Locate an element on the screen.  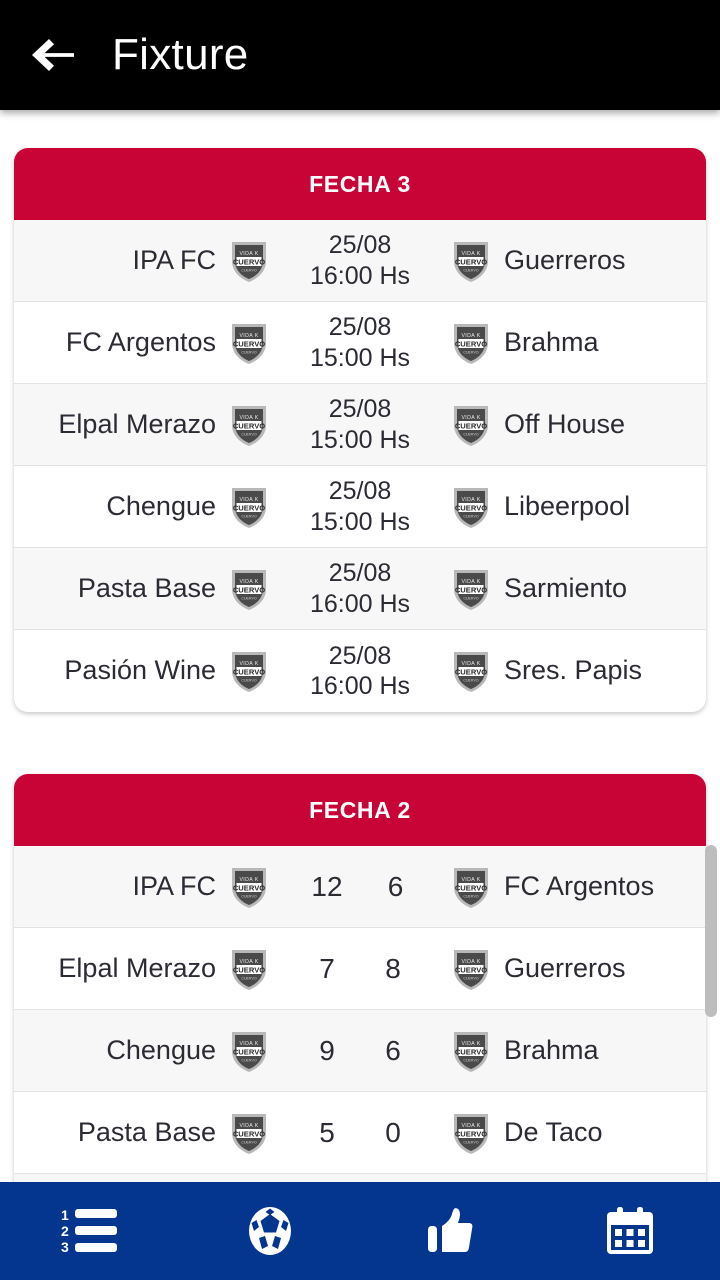
fixture-round-label: FECHA 3 is located at coordinates (360, 183).